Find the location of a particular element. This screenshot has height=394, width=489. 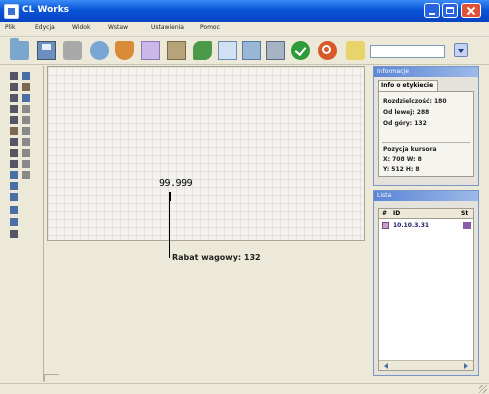

window-title: CL Works is located at coordinates (46, 10).